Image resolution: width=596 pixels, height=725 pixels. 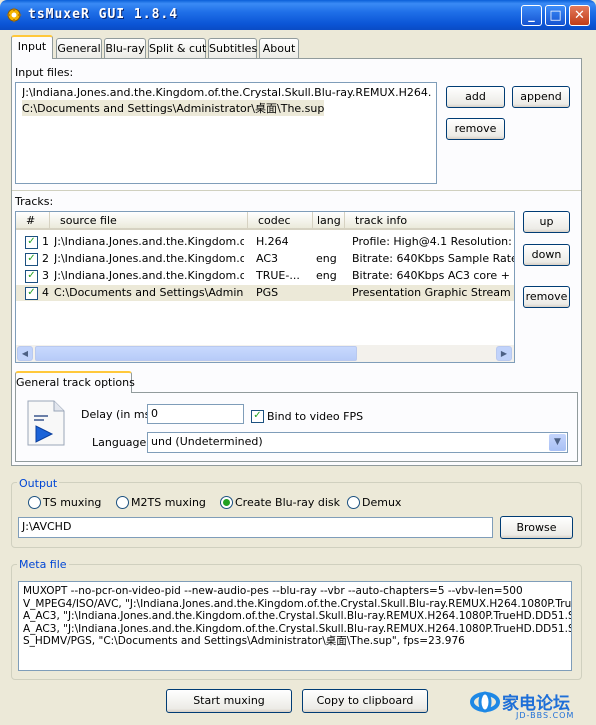 What do you see at coordinates (25, 353) in the screenshot?
I see `scroll-left-button: ◀` at bounding box center [25, 353].